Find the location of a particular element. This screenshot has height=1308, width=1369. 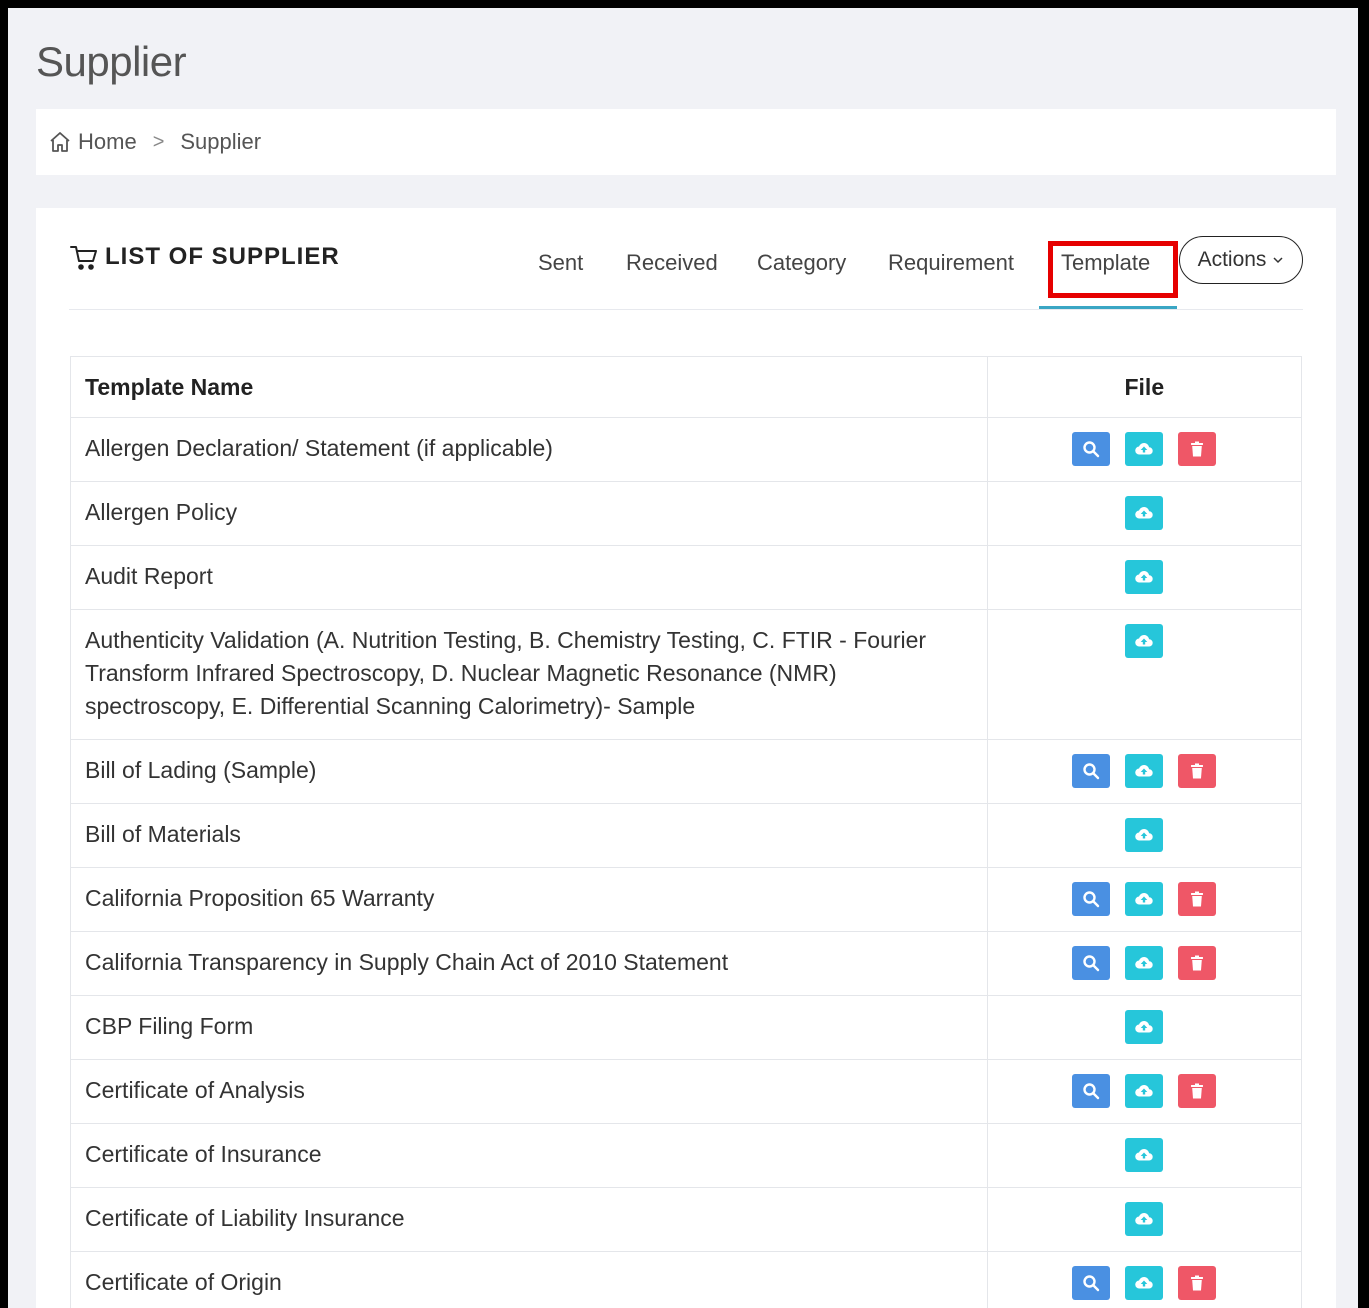

table-row: Certificate of Origin is located at coordinates (686, 1279).